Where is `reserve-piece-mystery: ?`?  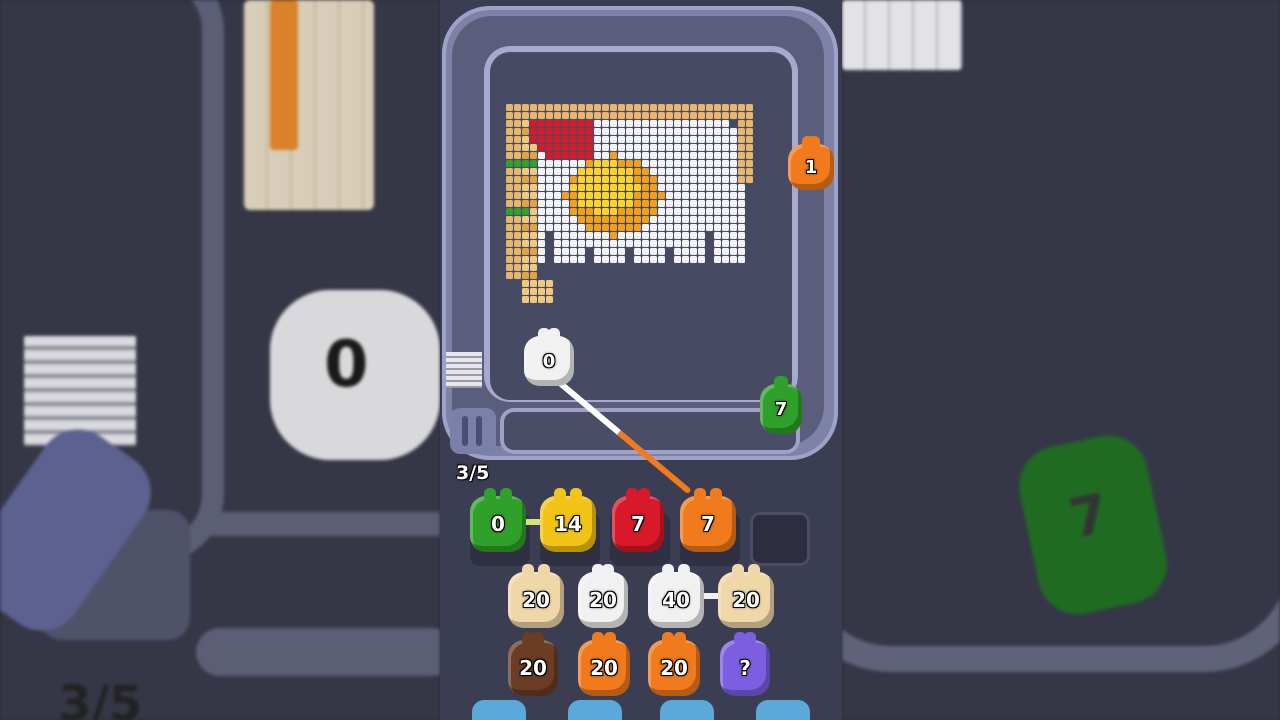
reserve-piece-mystery: ? is located at coordinates (745, 664).